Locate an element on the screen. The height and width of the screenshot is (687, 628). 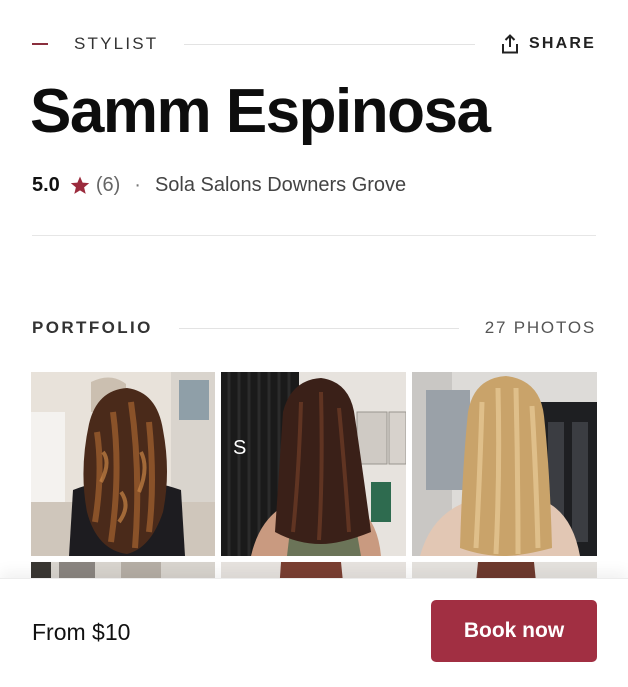
curly-brunette-balayage-photo is located at coordinates (123, 464).